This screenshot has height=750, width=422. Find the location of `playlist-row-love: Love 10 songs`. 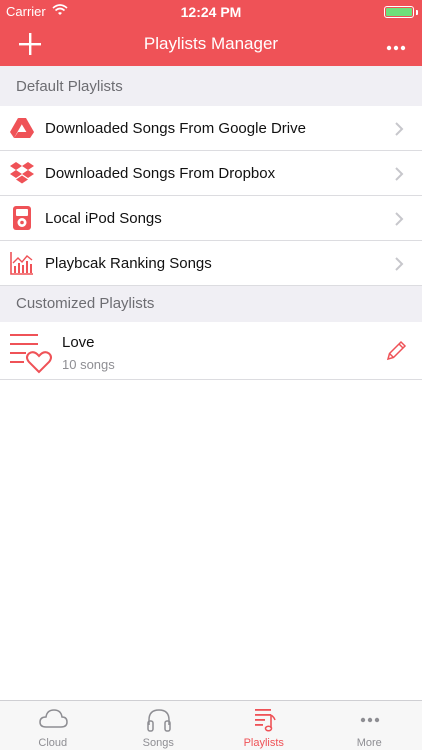

playlist-row-love: Love 10 songs is located at coordinates (211, 351).